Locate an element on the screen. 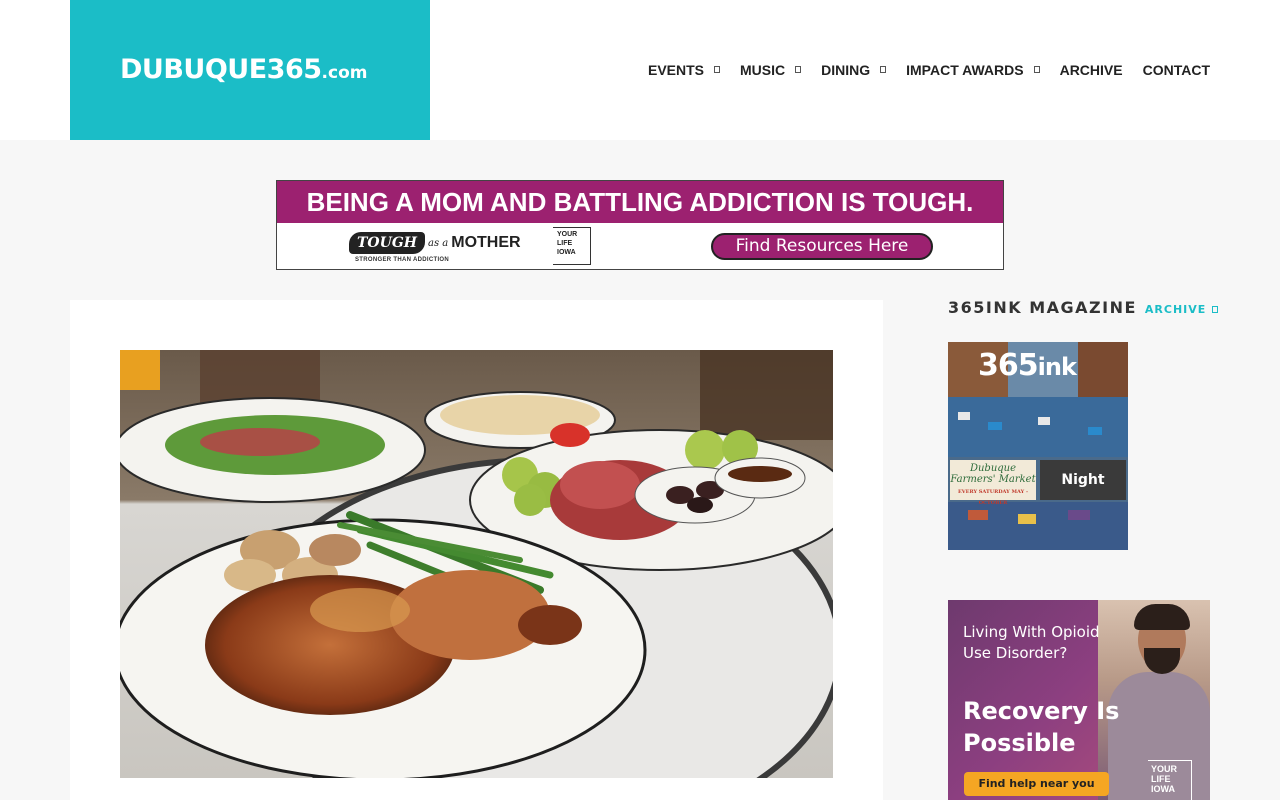  tough-as-a-mother-logo: TOUGH as a MOTHER is located at coordinates (435, 243).